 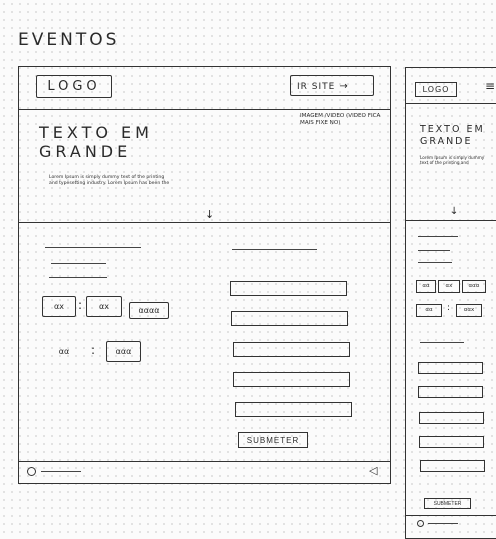 I want to click on mobile-footer-circle-icon, so click(x=420, y=523).